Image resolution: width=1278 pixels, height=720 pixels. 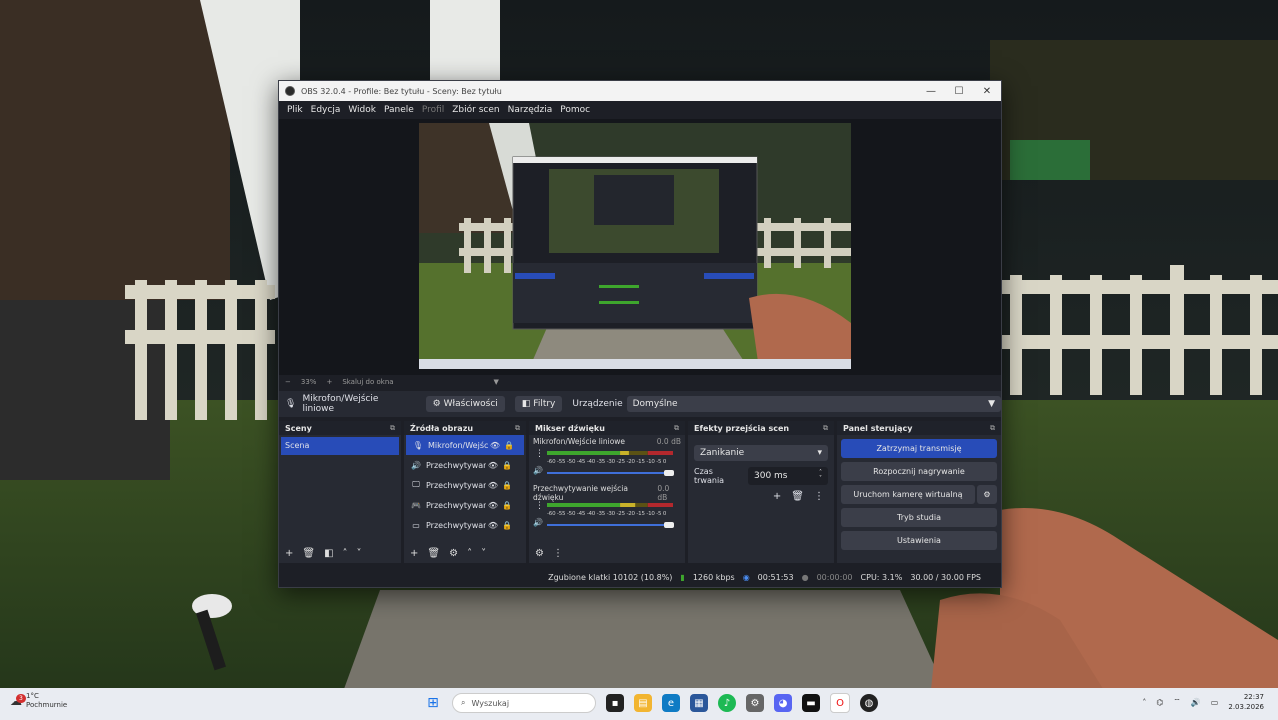 What do you see at coordinates (329, 382) in the screenshot?
I see `zoom-in-button: +` at bounding box center [329, 382].